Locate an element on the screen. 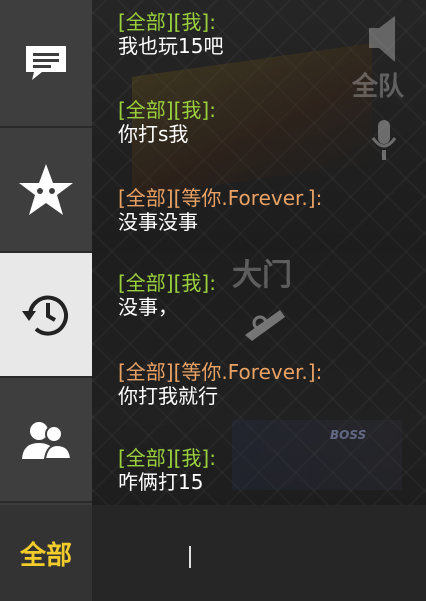 The image size is (426, 601). message-text: 咋俩打15 is located at coordinates (161, 482).